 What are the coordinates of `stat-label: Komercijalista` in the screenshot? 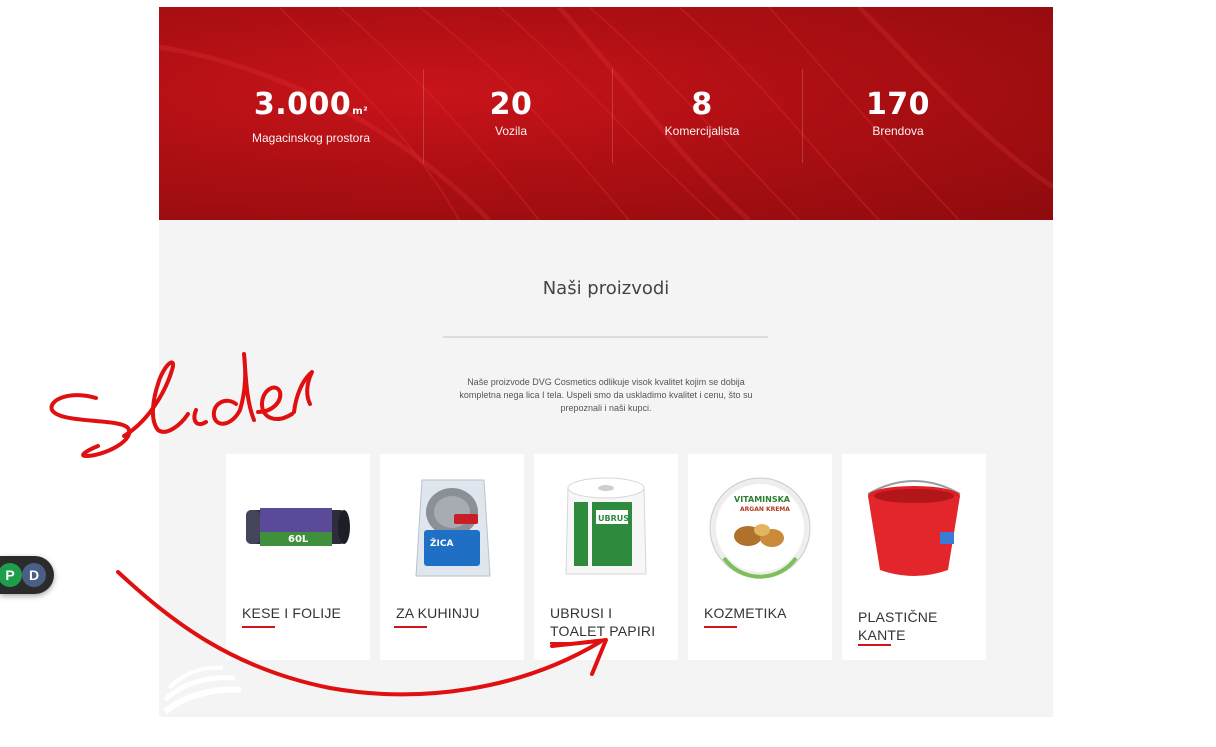 It's located at (702, 131).